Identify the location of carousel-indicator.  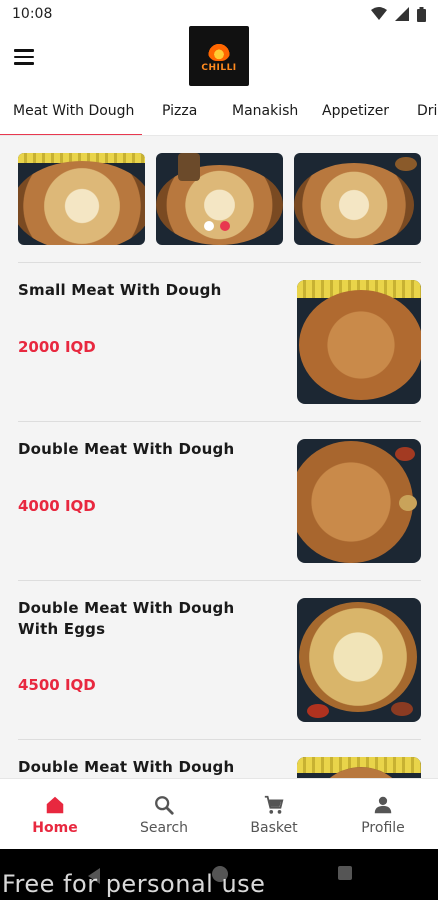
(217, 226).